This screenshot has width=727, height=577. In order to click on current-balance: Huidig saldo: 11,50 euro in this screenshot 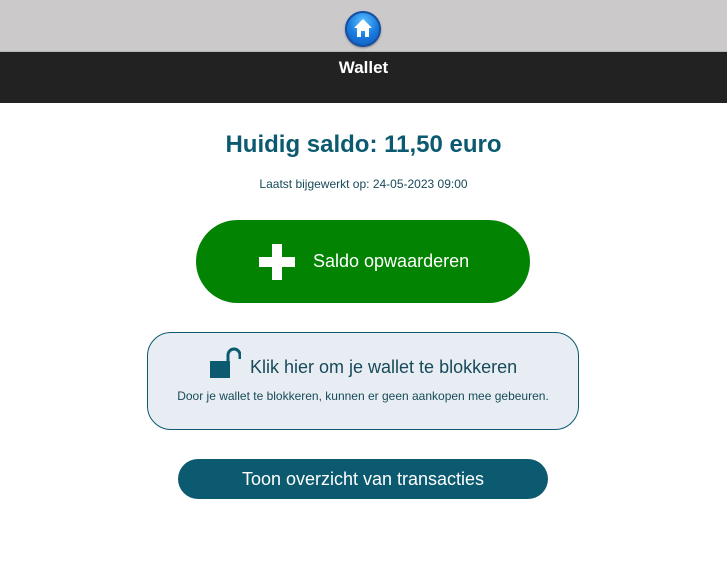, I will do `click(363, 144)`.